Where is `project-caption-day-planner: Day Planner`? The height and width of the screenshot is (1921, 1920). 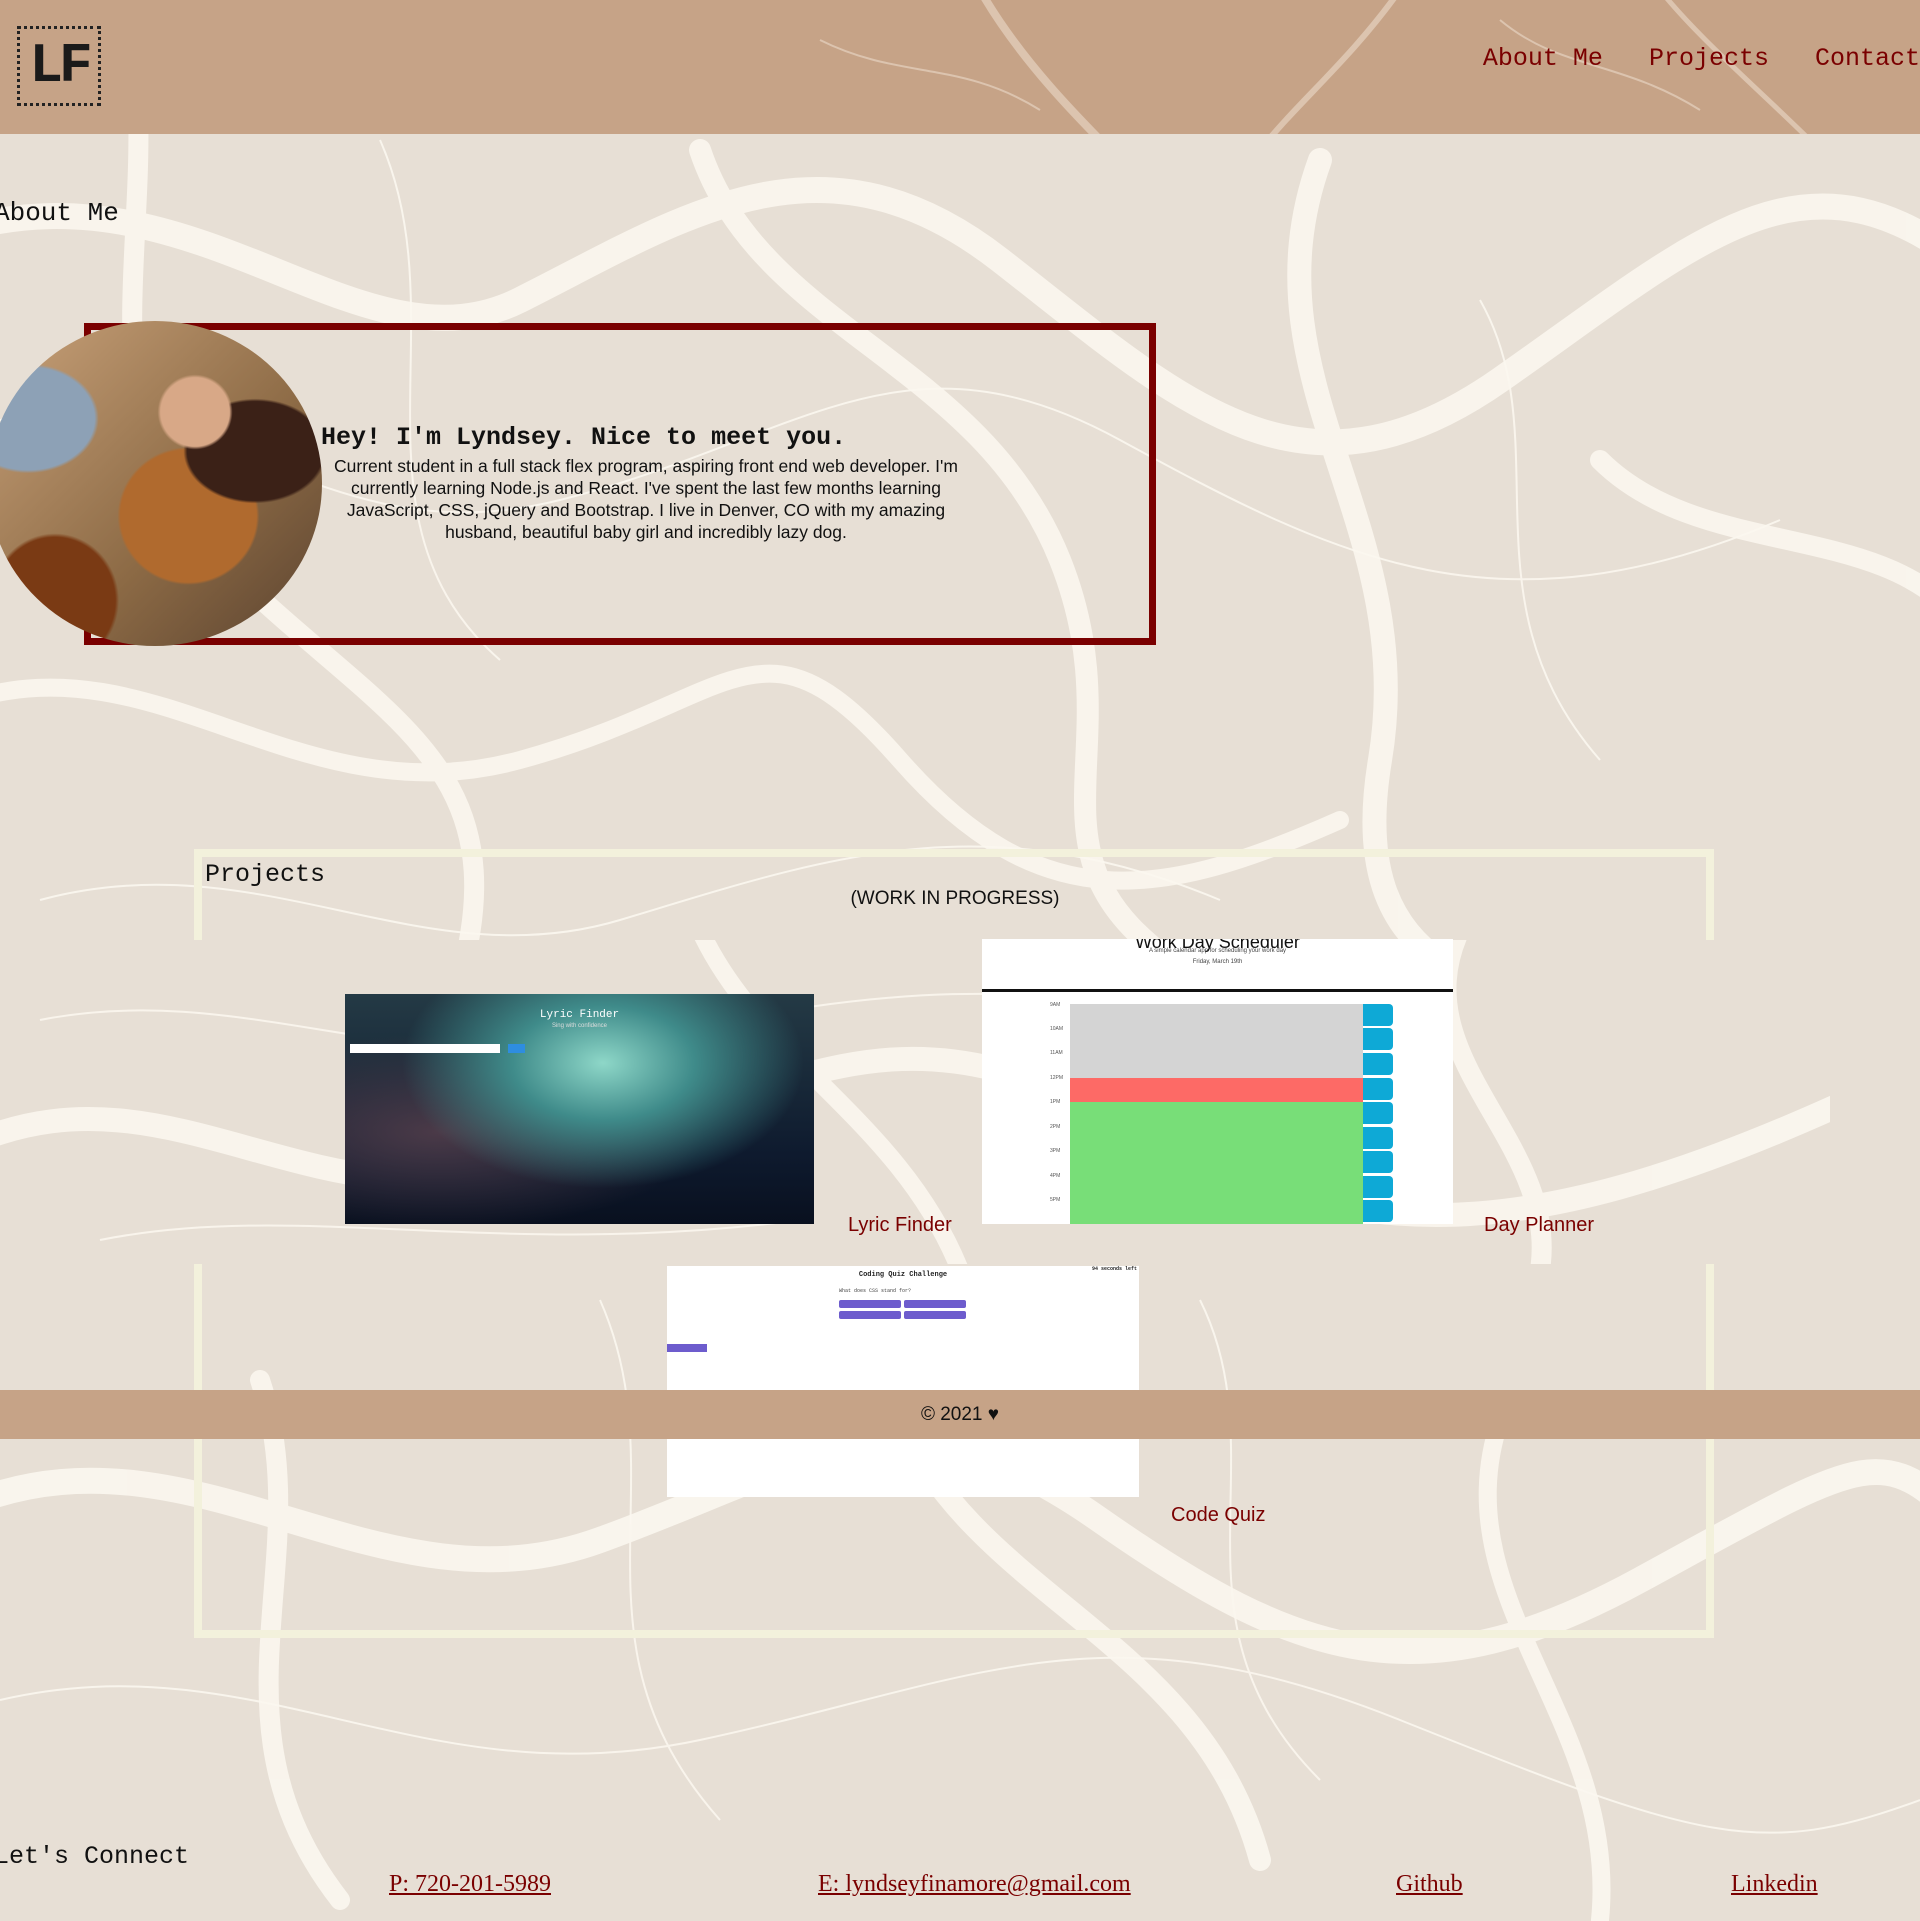
project-caption-day-planner: Day Planner is located at coordinates (1539, 1225).